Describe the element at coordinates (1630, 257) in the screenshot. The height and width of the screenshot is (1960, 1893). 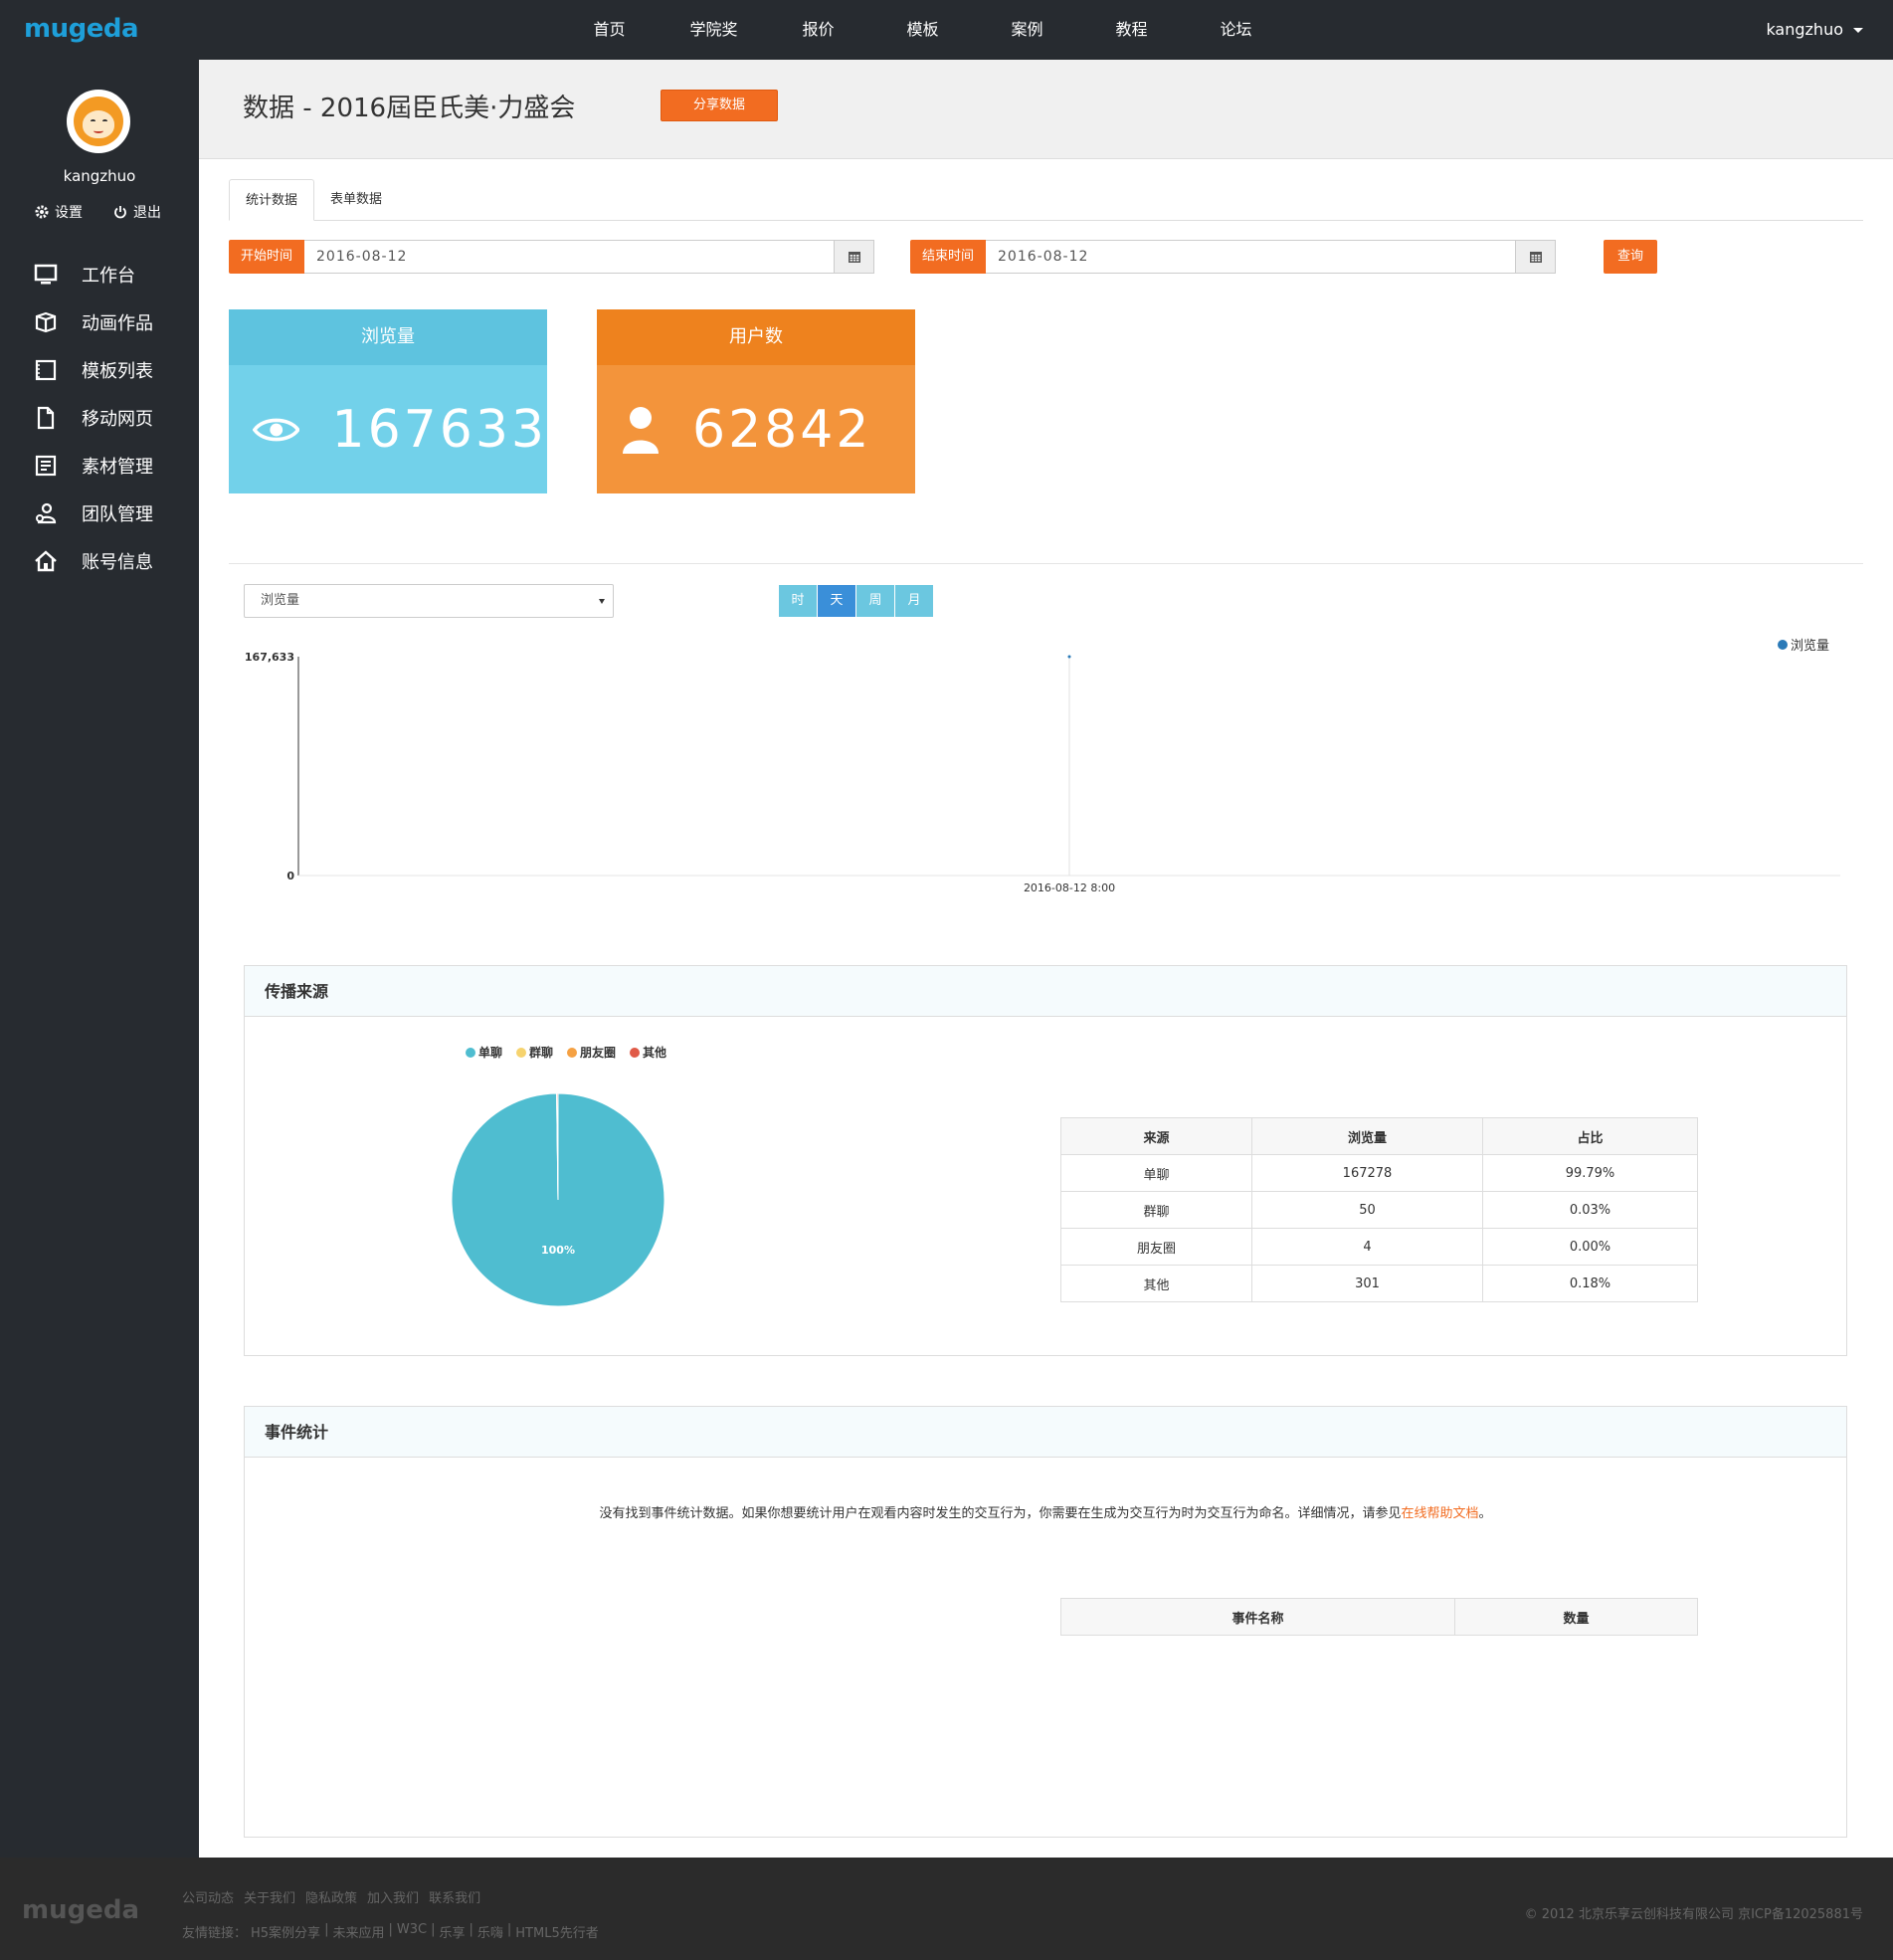
I see `query-button: 查询` at that location.